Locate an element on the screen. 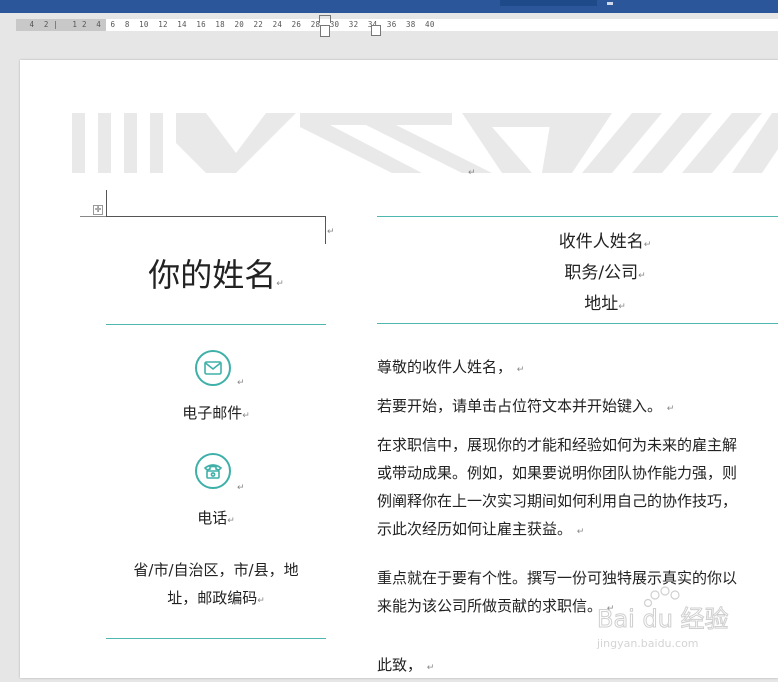 This screenshot has height=682, width=778. letter-paragraph-line: 在求职信中，展现你的才能和经验如何为未来的雇主解 is located at coordinates (557, 445).